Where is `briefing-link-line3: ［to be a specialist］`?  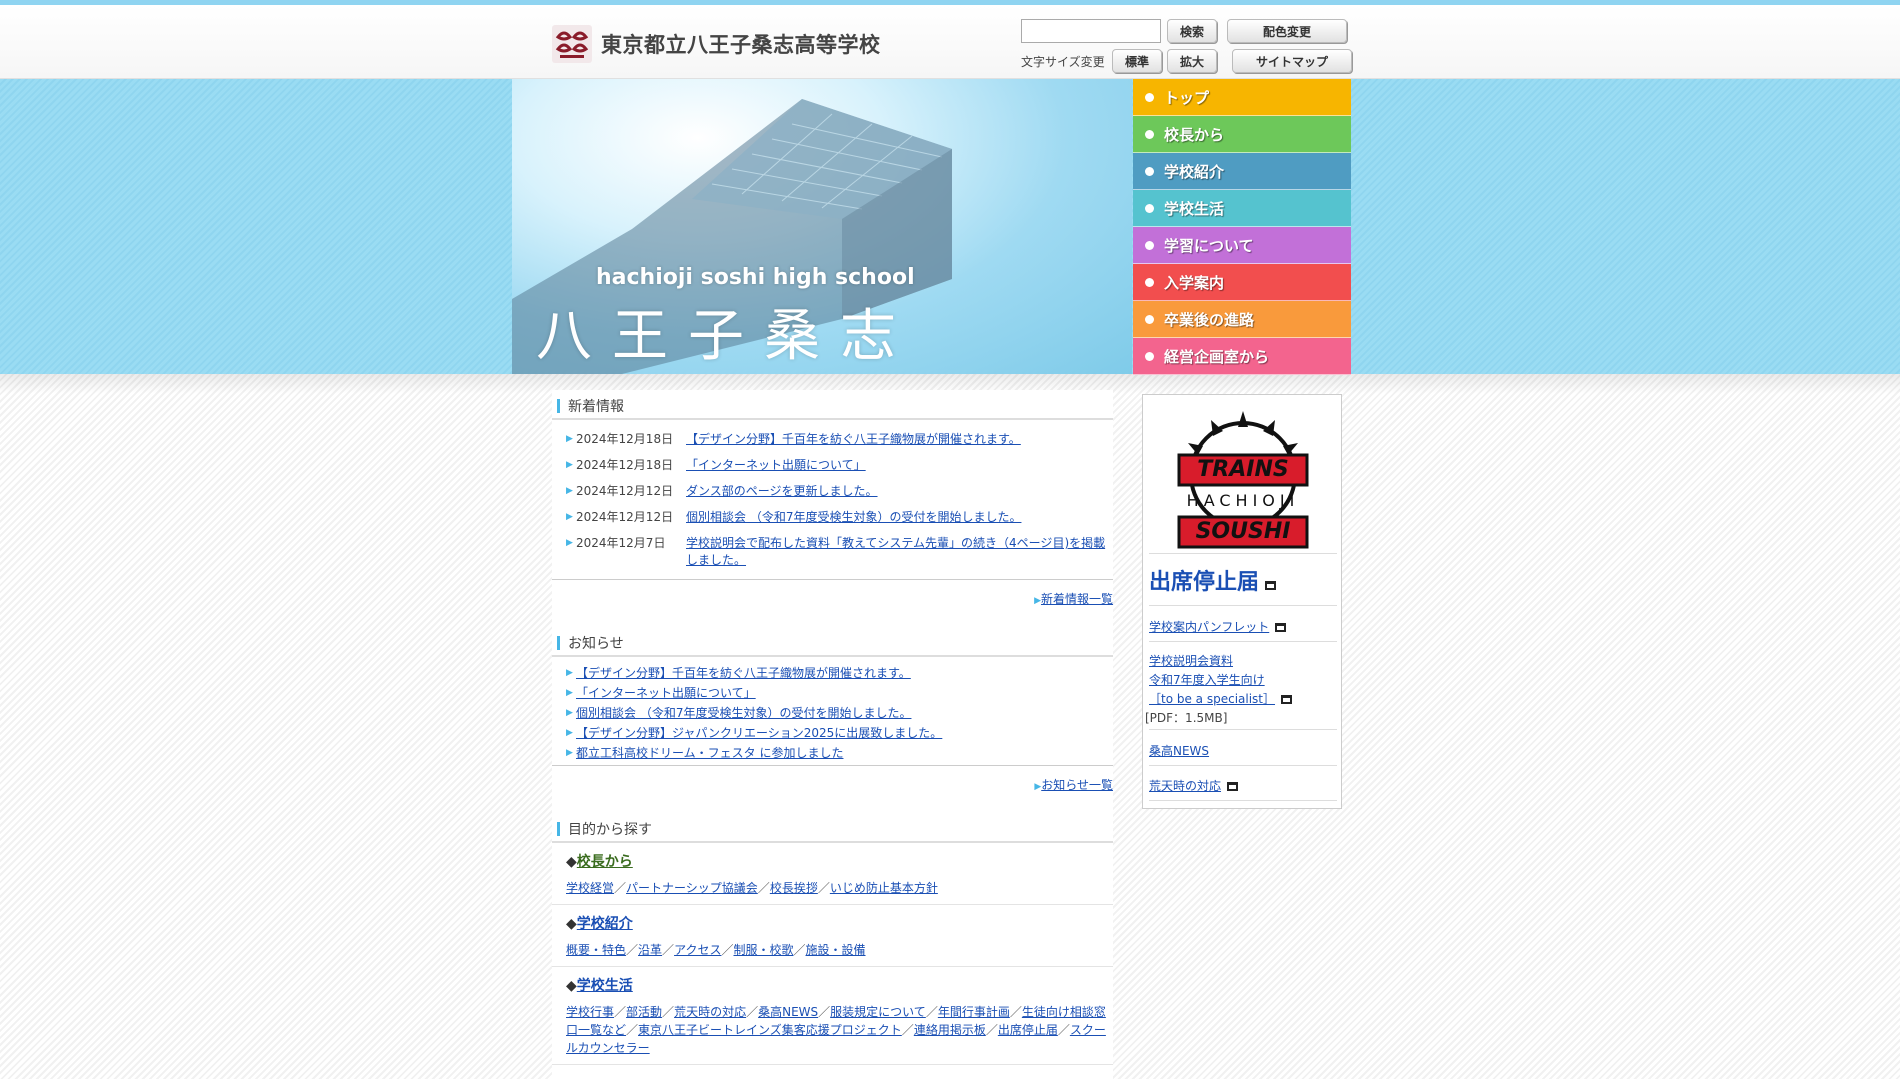 briefing-link-line3: ［to be a specialist］ is located at coordinates (1212, 699).